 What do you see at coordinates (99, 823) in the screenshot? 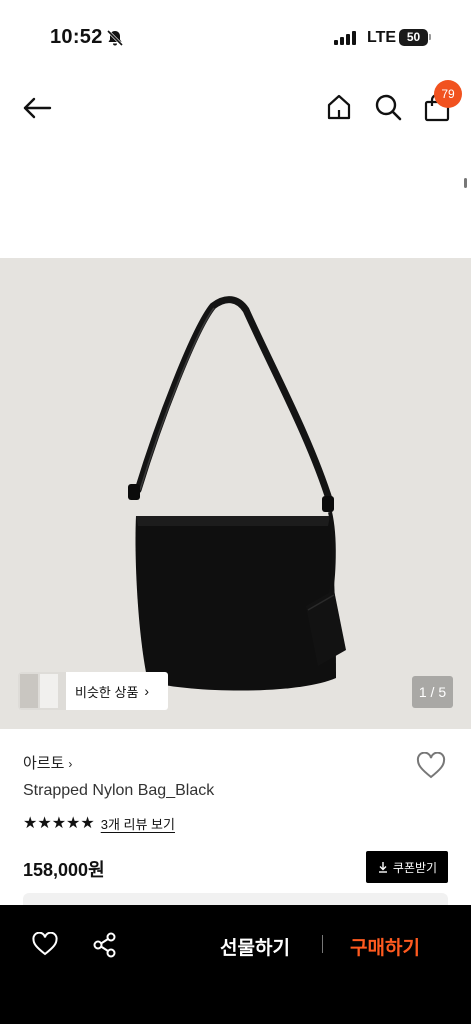
I see `rating-row: ★★★★★ 3개 리뷰 보기` at bounding box center [99, 823].